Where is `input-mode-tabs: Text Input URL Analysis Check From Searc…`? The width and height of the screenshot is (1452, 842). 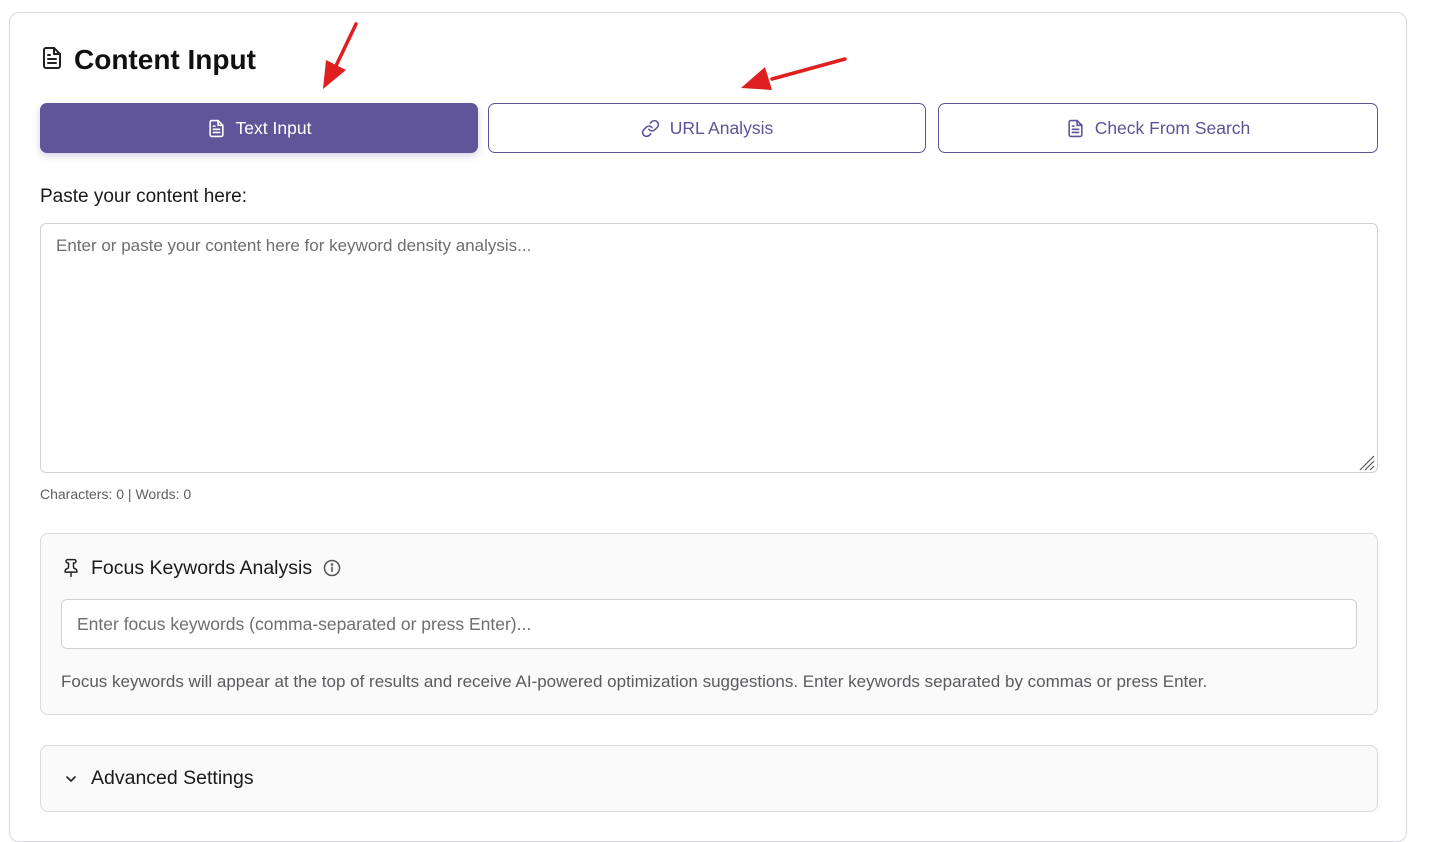
input-mode-tabs: Text Input URL Analysis Check From Searc… is located at coordinates (709, 128).